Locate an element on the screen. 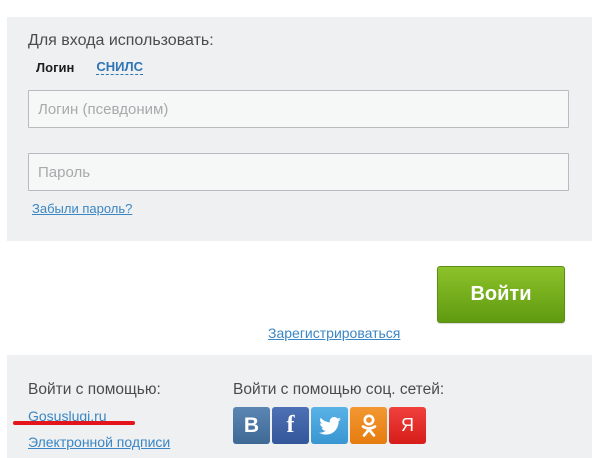 The image size is (600, 458). facebook-icon: f is located at coordinates (290, 425).